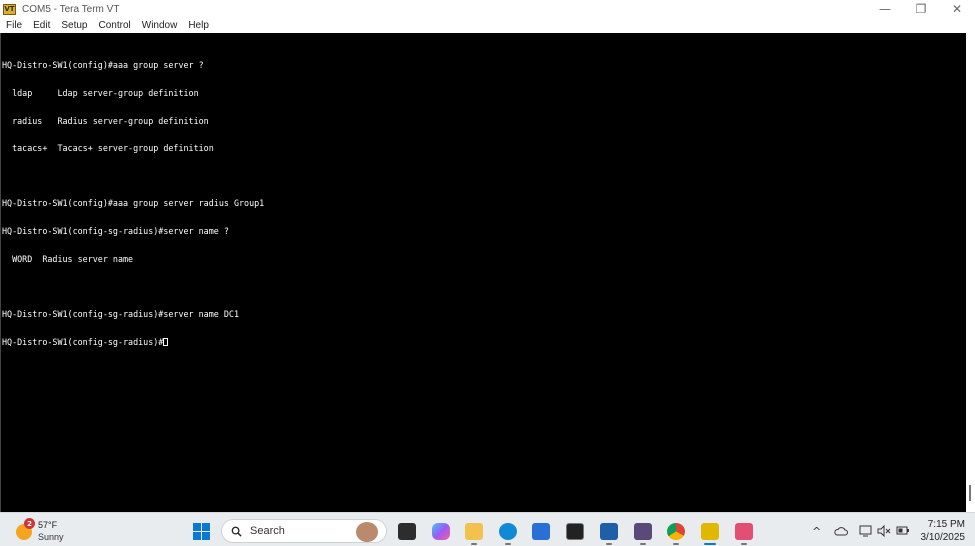  What do you see at coordinates (710, 531) in the screenshot?
I see `teraterm-icon` at bounding box center [710, 531].